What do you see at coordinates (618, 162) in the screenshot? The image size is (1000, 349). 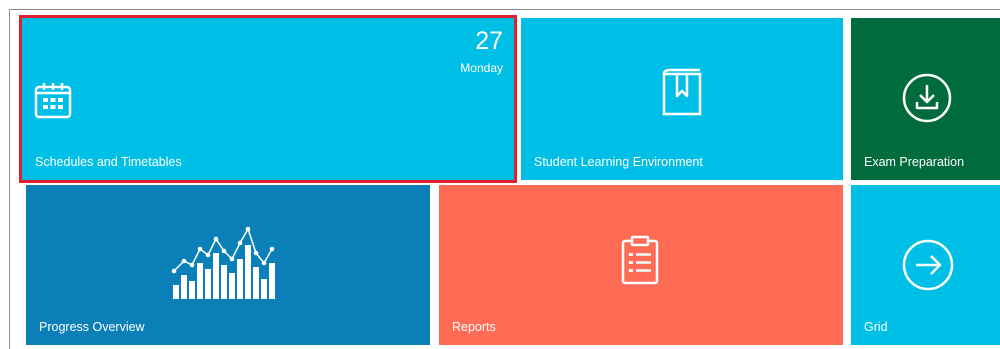 I see `tile-label-sle: Student Learning Environment` at bounding box center [618, 162].